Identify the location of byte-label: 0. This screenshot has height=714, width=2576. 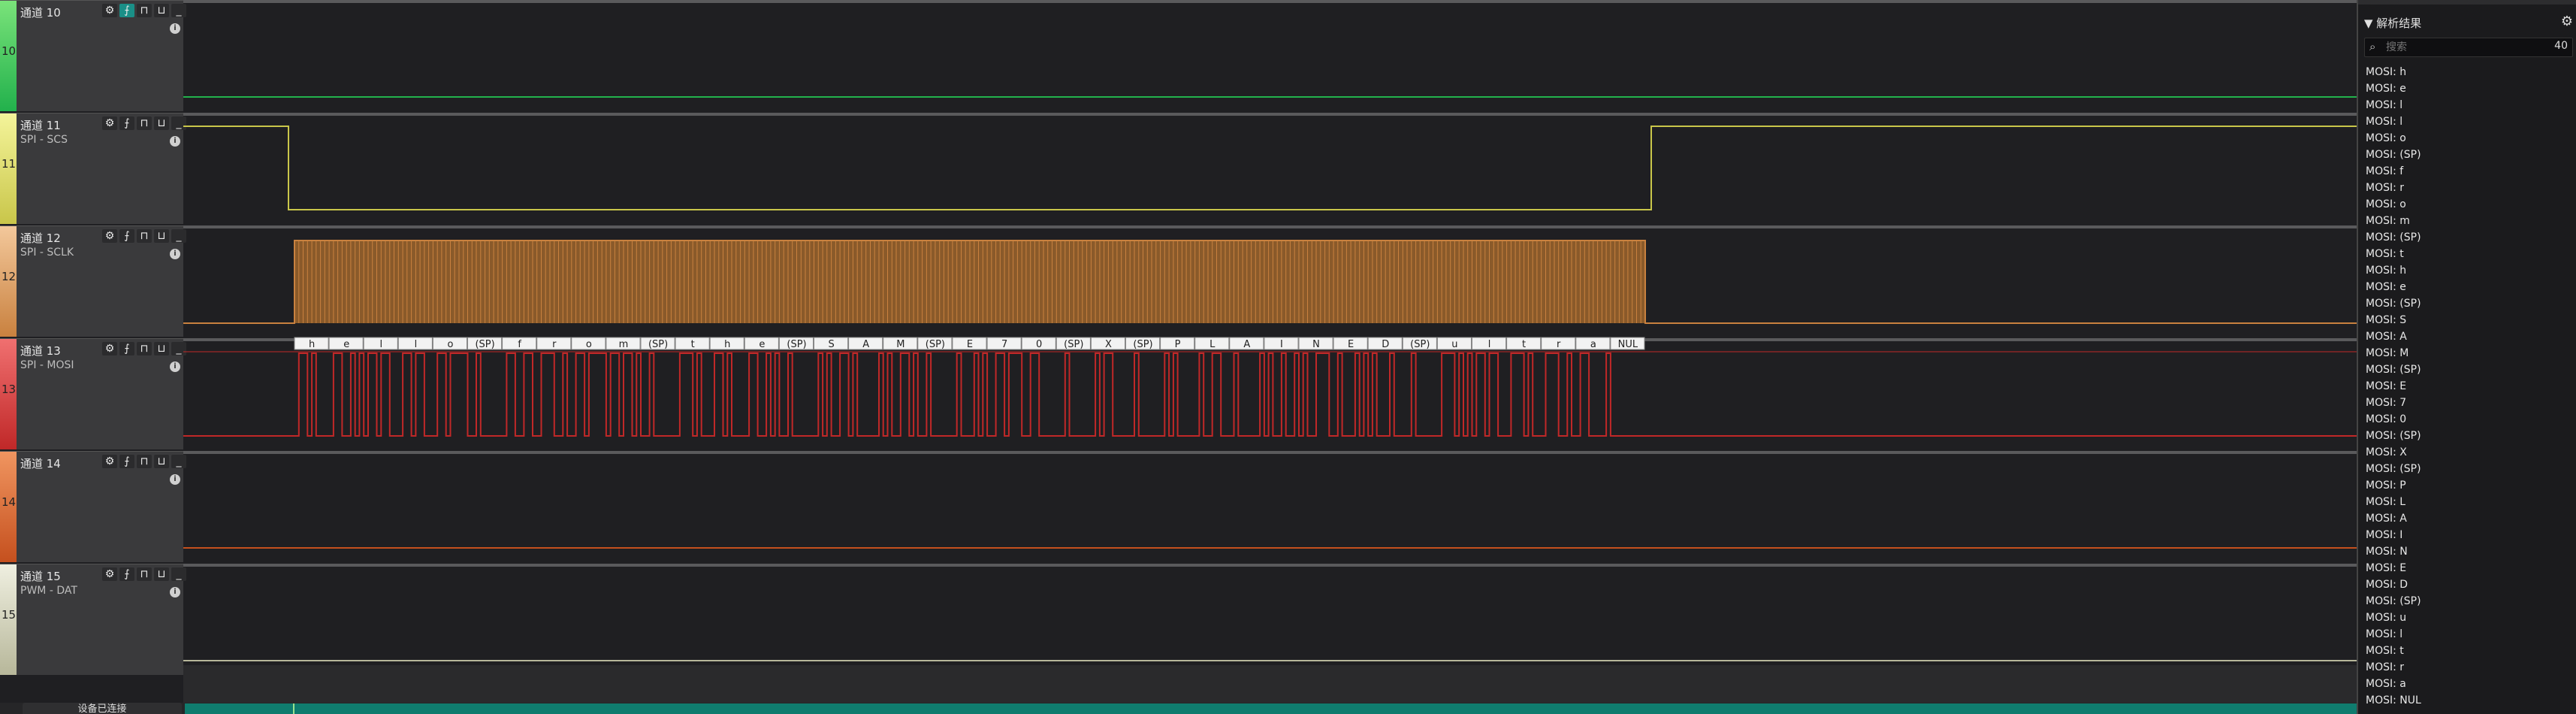
(1039, 344).